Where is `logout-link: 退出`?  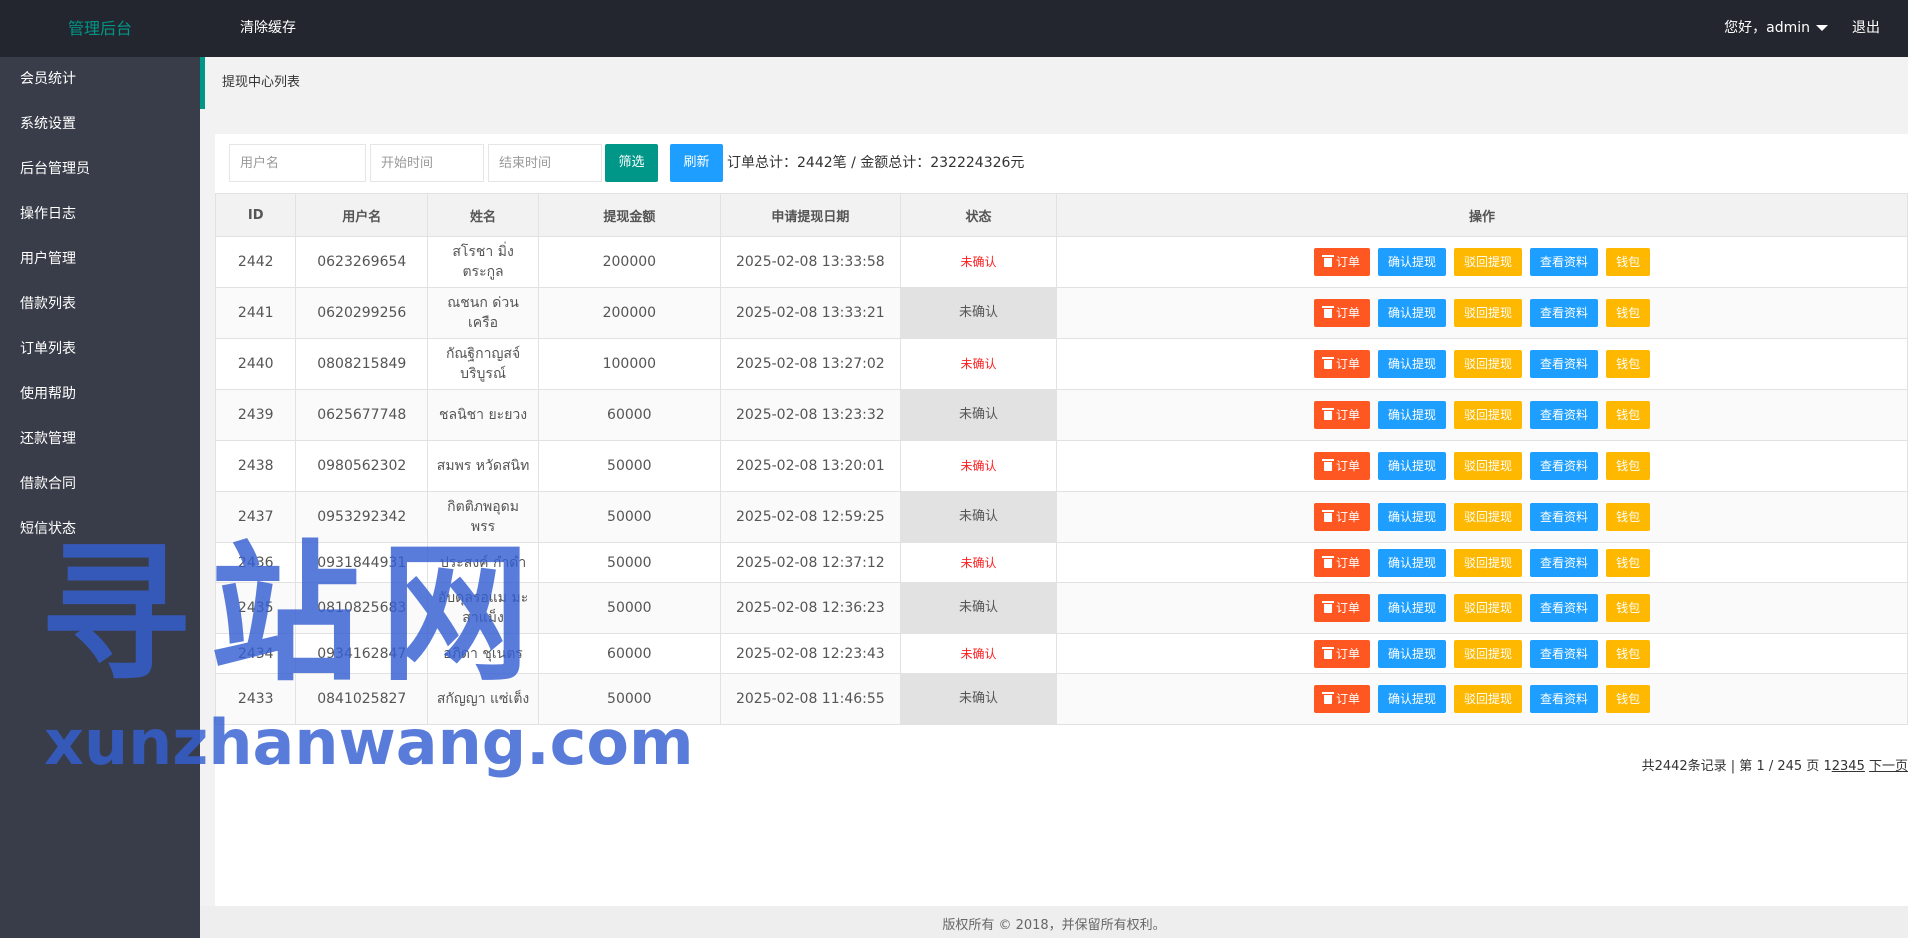
logout-link: 退出 is located at coordinates (1866, 28).